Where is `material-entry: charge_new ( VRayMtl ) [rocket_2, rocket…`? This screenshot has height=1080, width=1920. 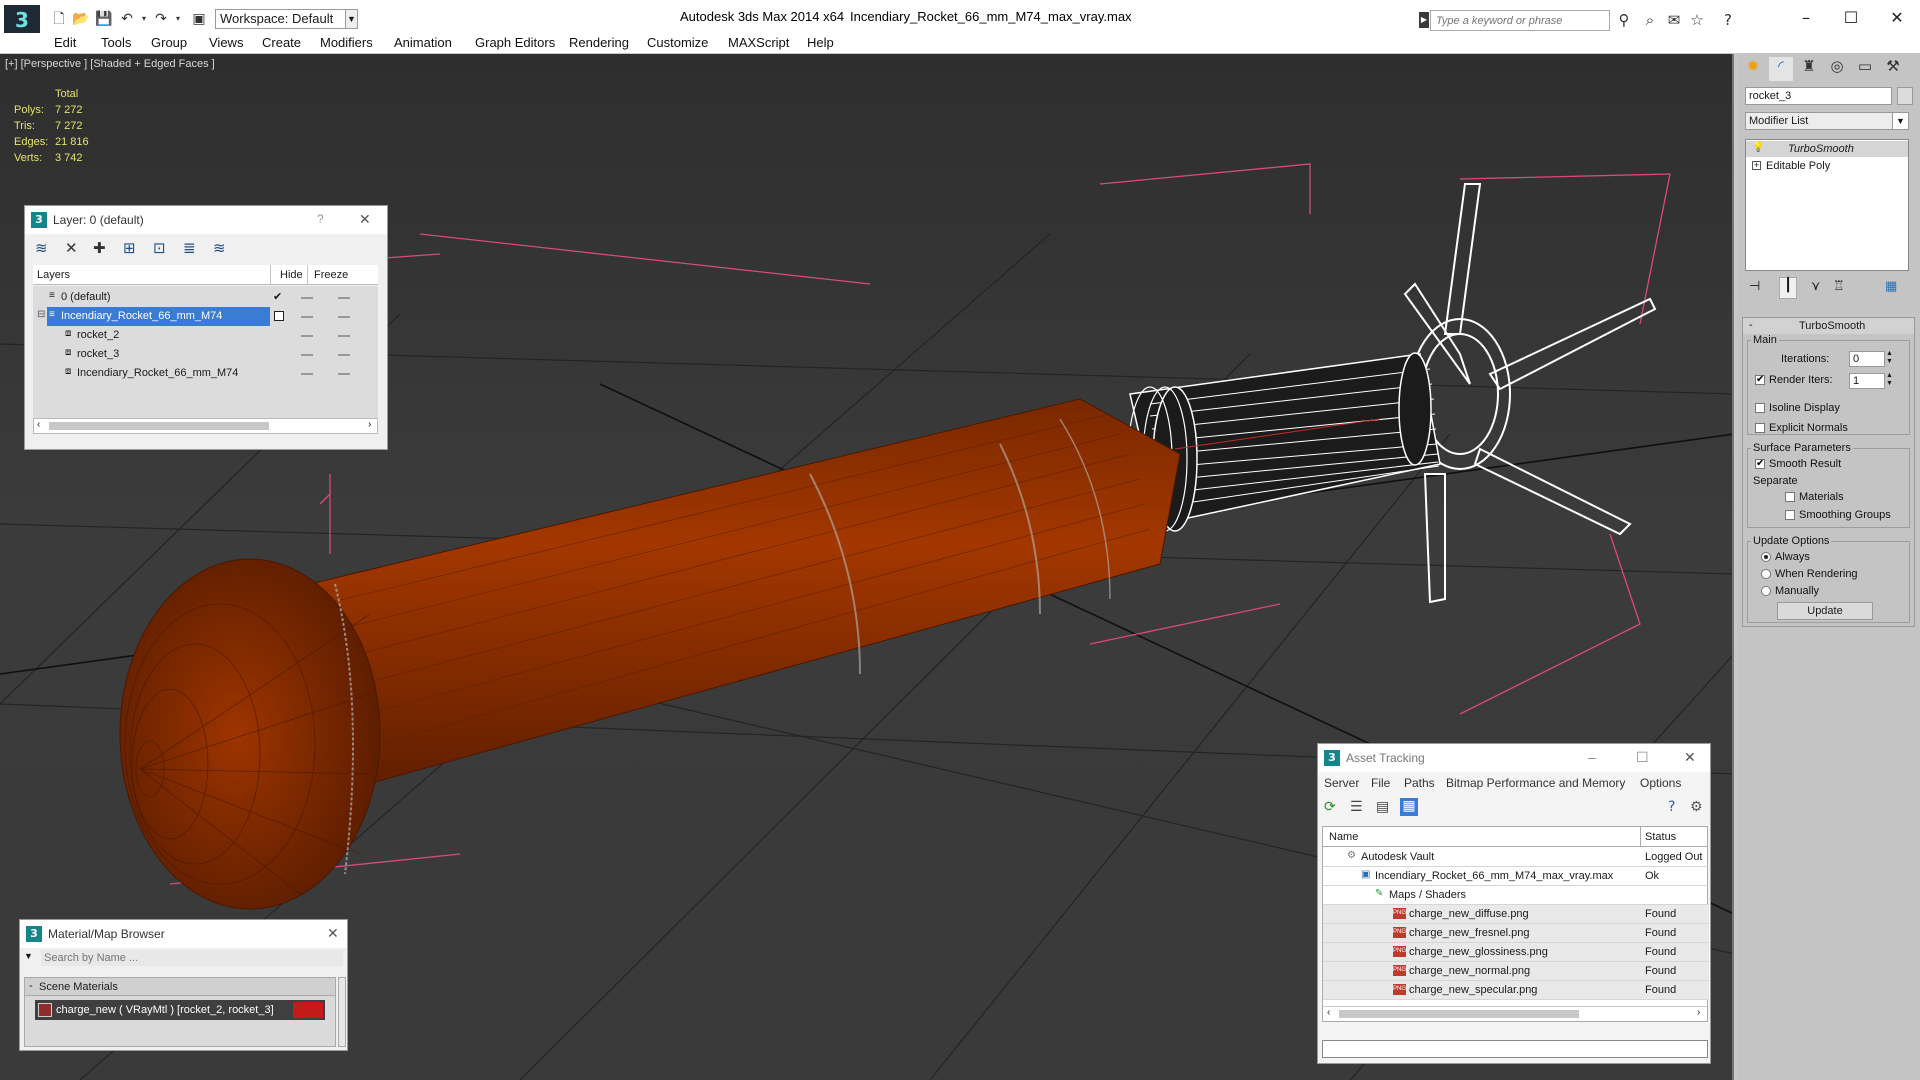
material-entry: charge_new ( VRayMtl ) [rocket_2, rocket… is located at coordinates (180, 1010).